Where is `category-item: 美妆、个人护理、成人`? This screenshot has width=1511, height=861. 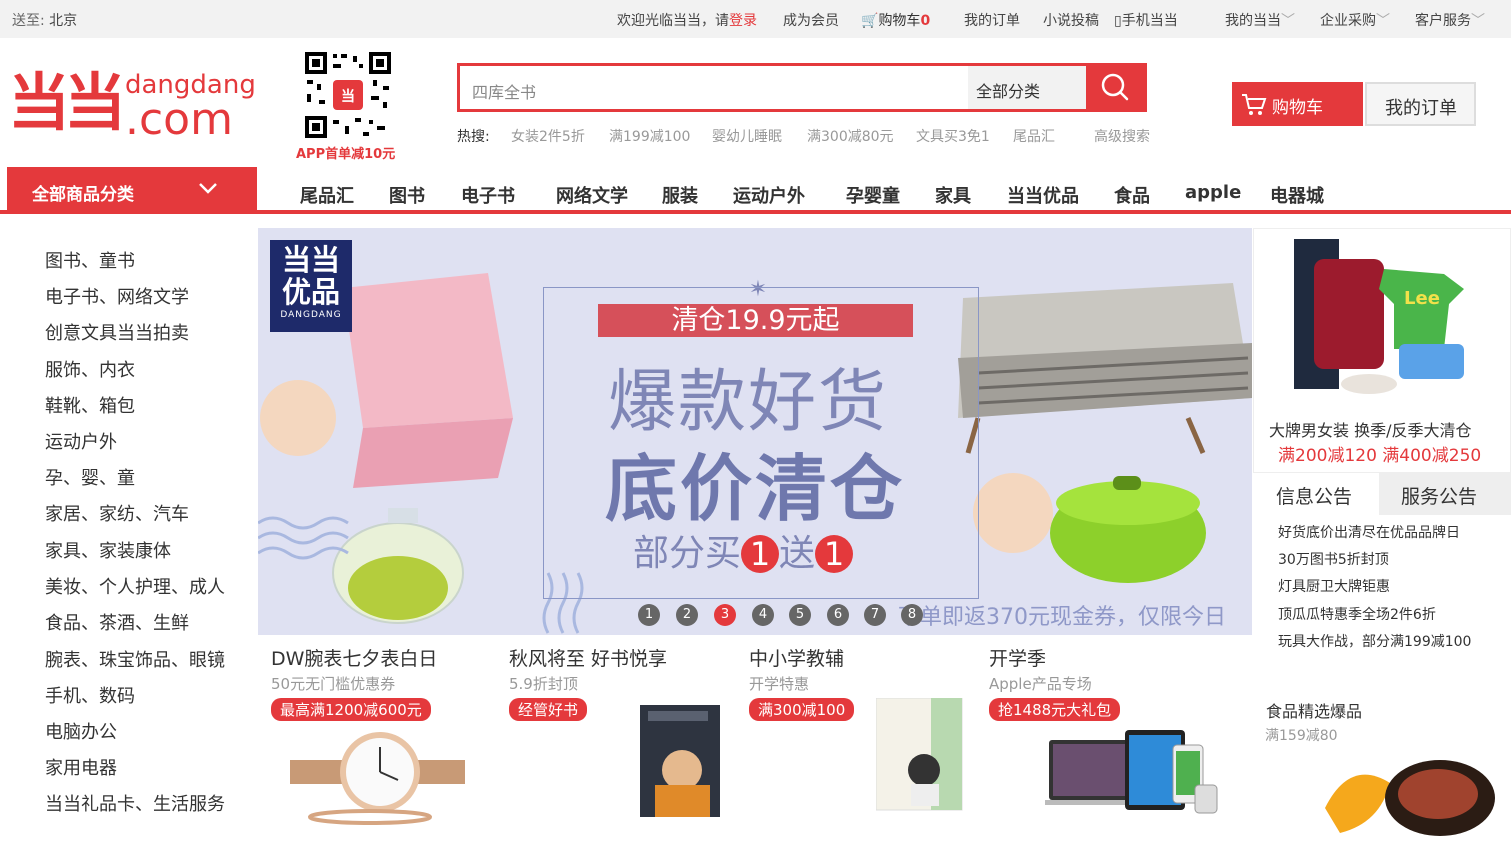 category-item: 美妆、个人护理、成人 is located at coordinates (135, 586).